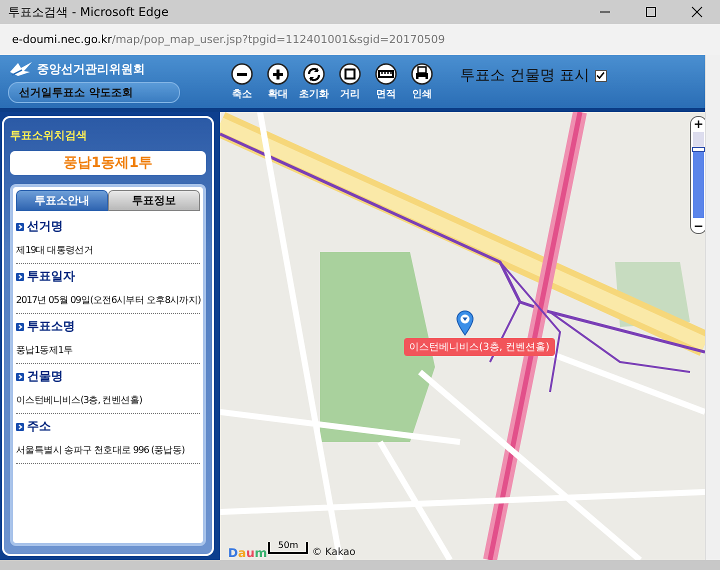  I want to click on field-value: 풍납1동제1투, so click(44, 350).